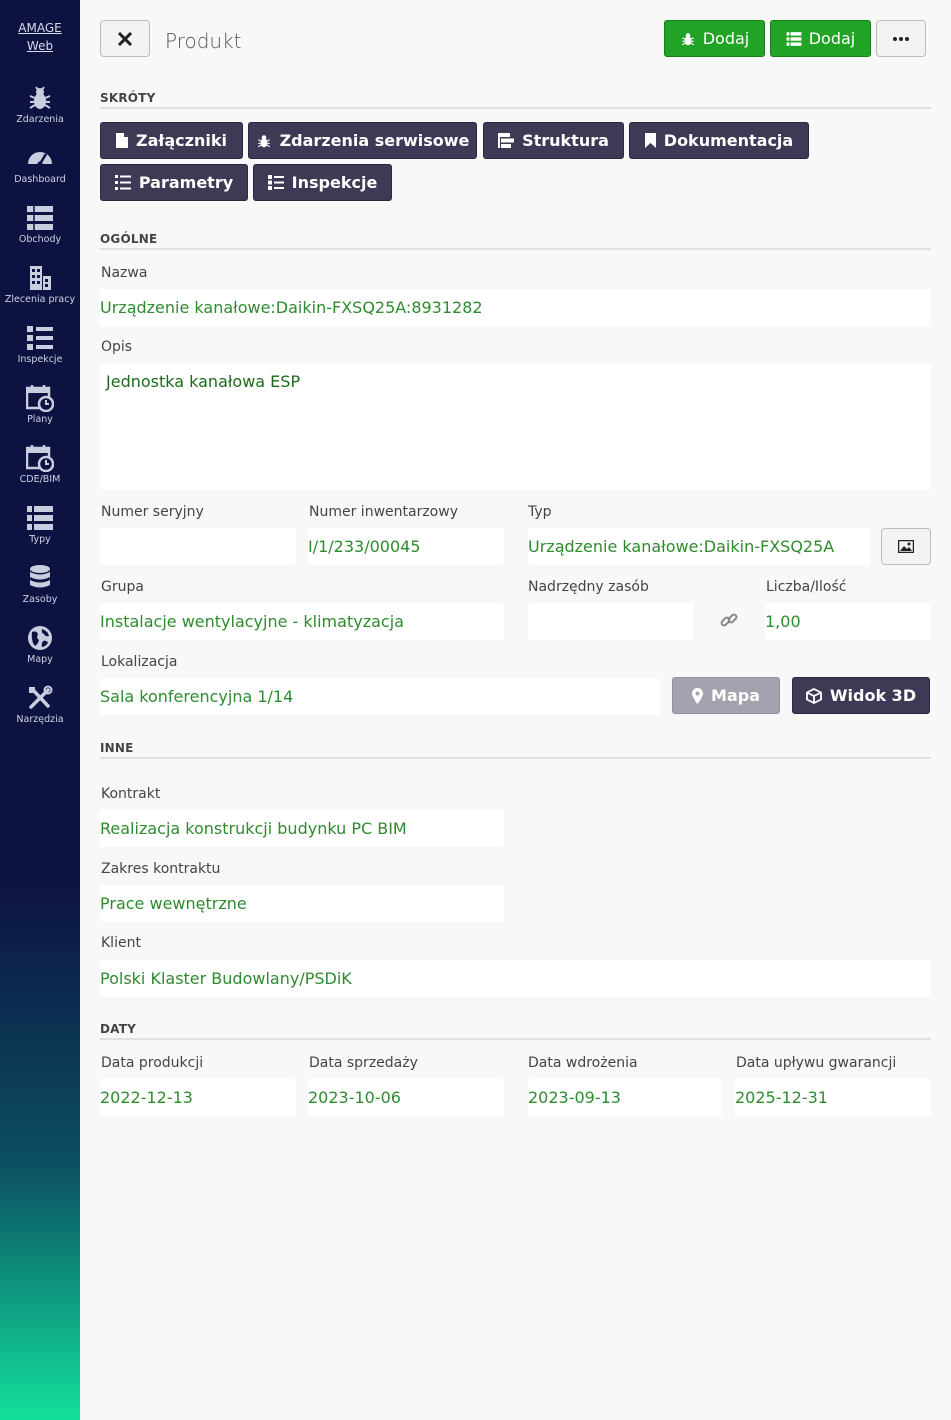 This screenshot has height=1420, width=951. I want to click on sidebar-item-label: Zlecenia pracy, so click(40, 299).